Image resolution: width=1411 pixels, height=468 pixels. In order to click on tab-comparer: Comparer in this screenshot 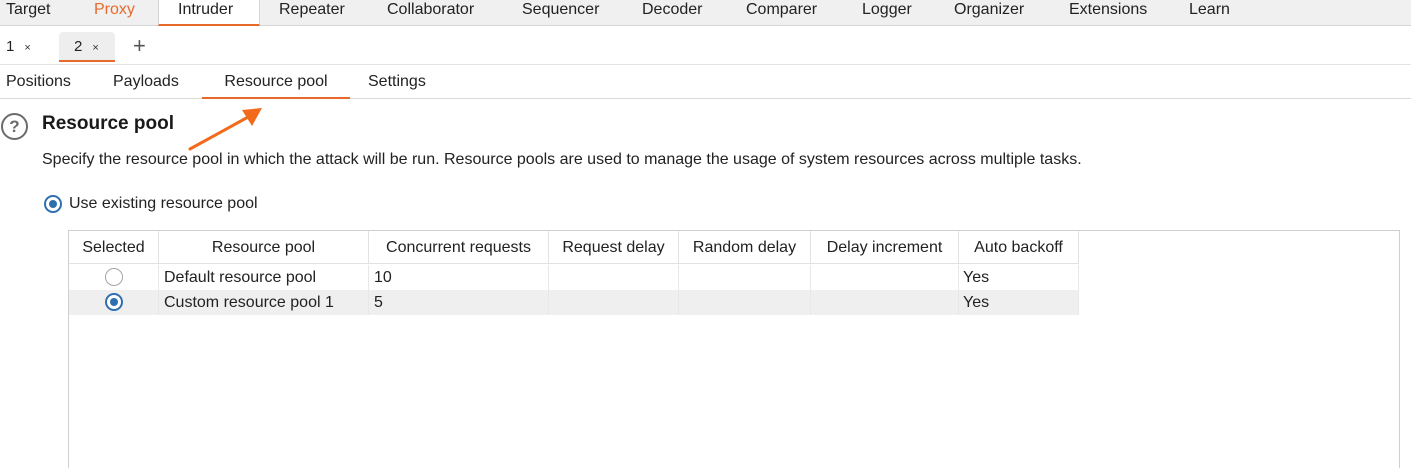, I will do `click(781, 13)`.